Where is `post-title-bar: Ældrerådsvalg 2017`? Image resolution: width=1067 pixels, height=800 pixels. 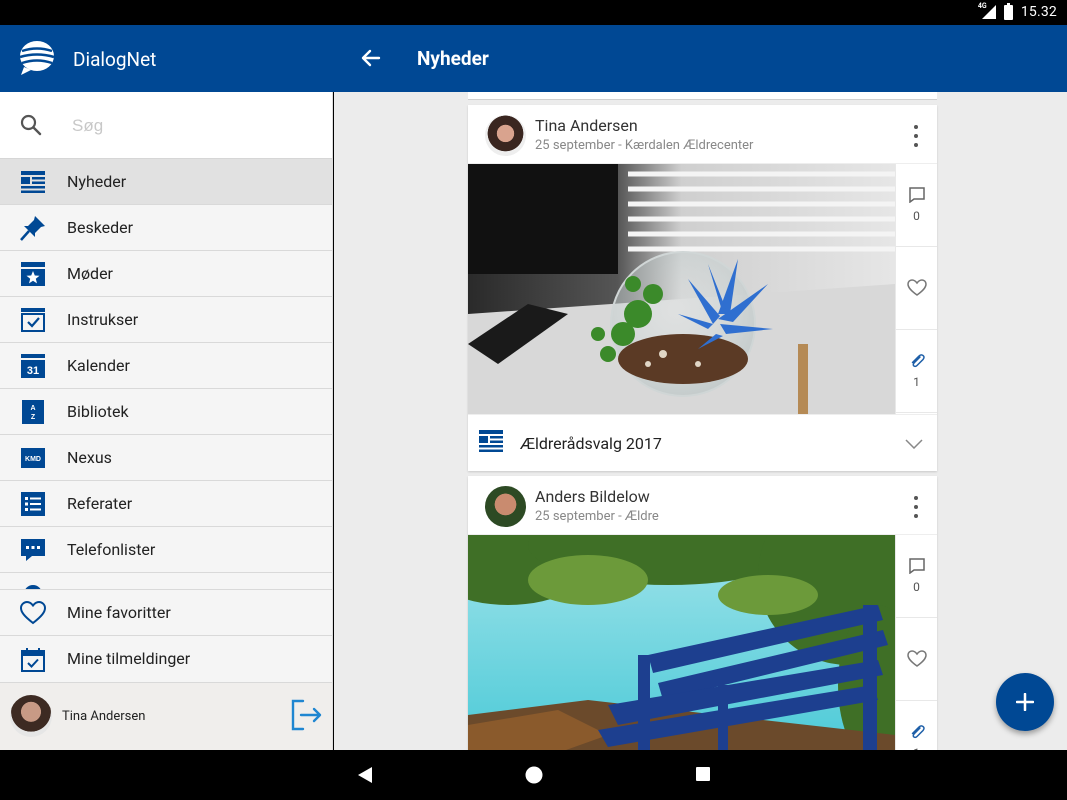
post-title-bar: Ældrerådsvalg 2017 is located at coordinates (702, 443).